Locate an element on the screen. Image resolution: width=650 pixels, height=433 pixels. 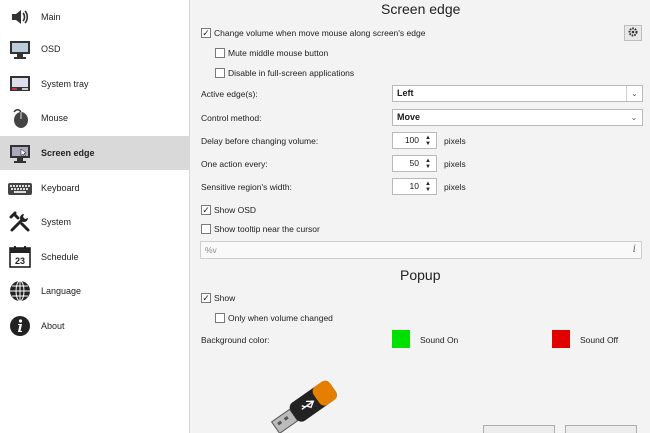
active-edges-label: Active edge(s): is located at coordinates (229, 94).